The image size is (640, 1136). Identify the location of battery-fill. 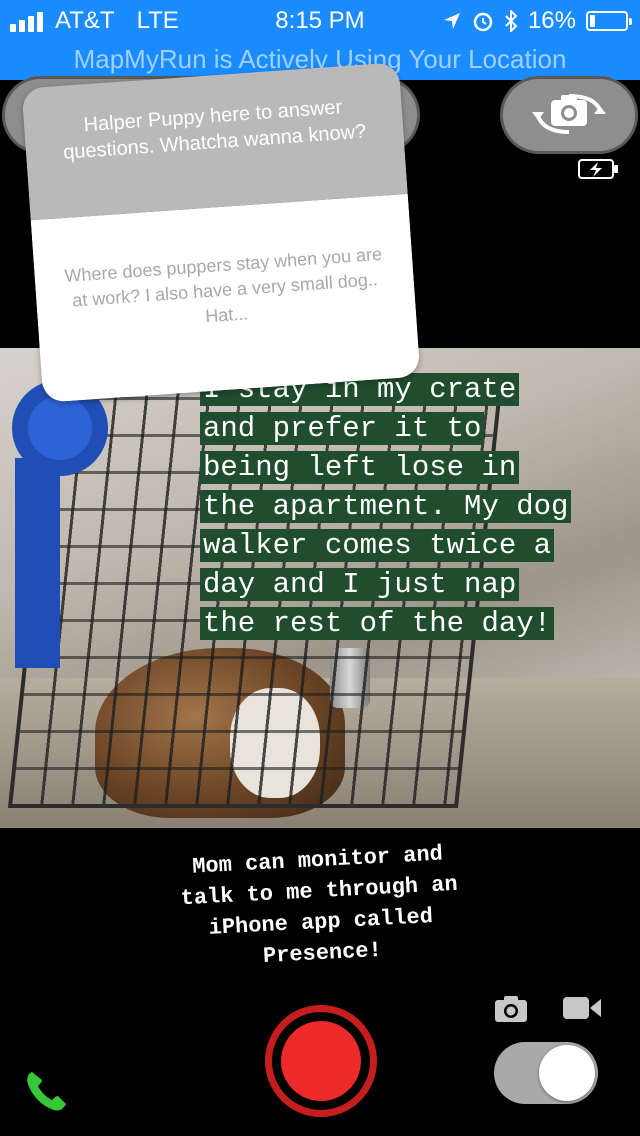
(593, 21).